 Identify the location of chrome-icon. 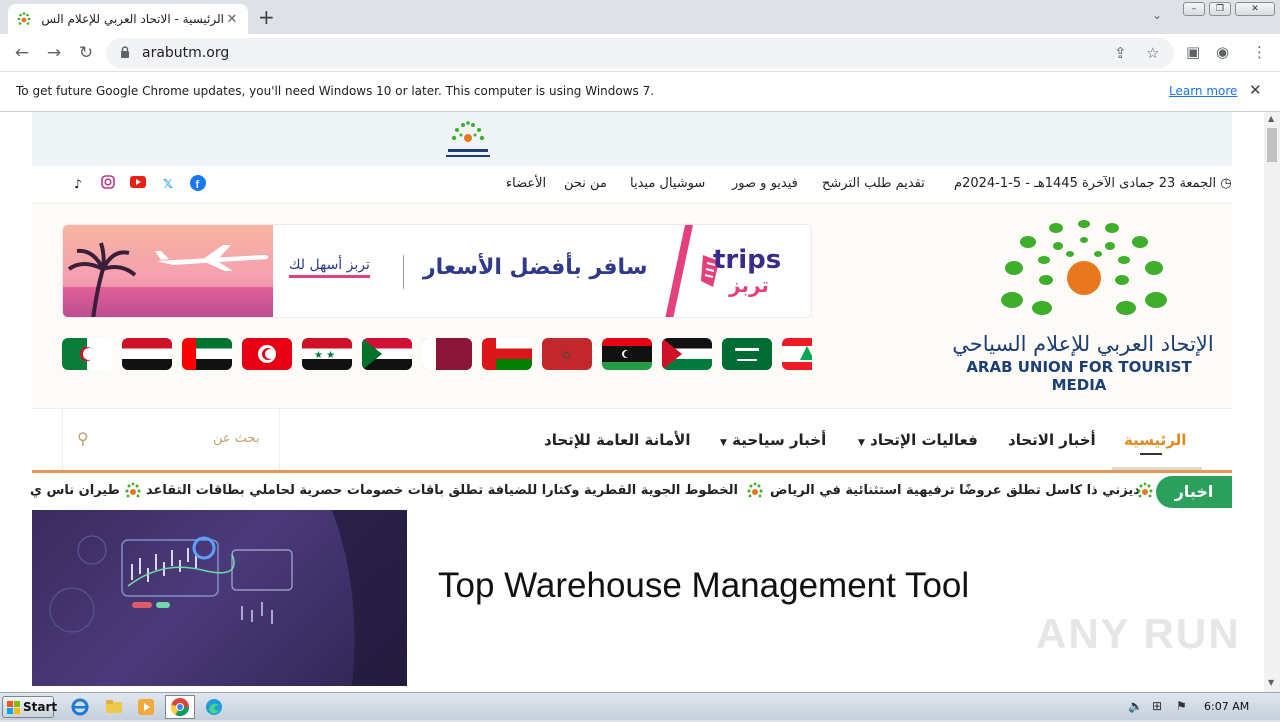
(179, 707).